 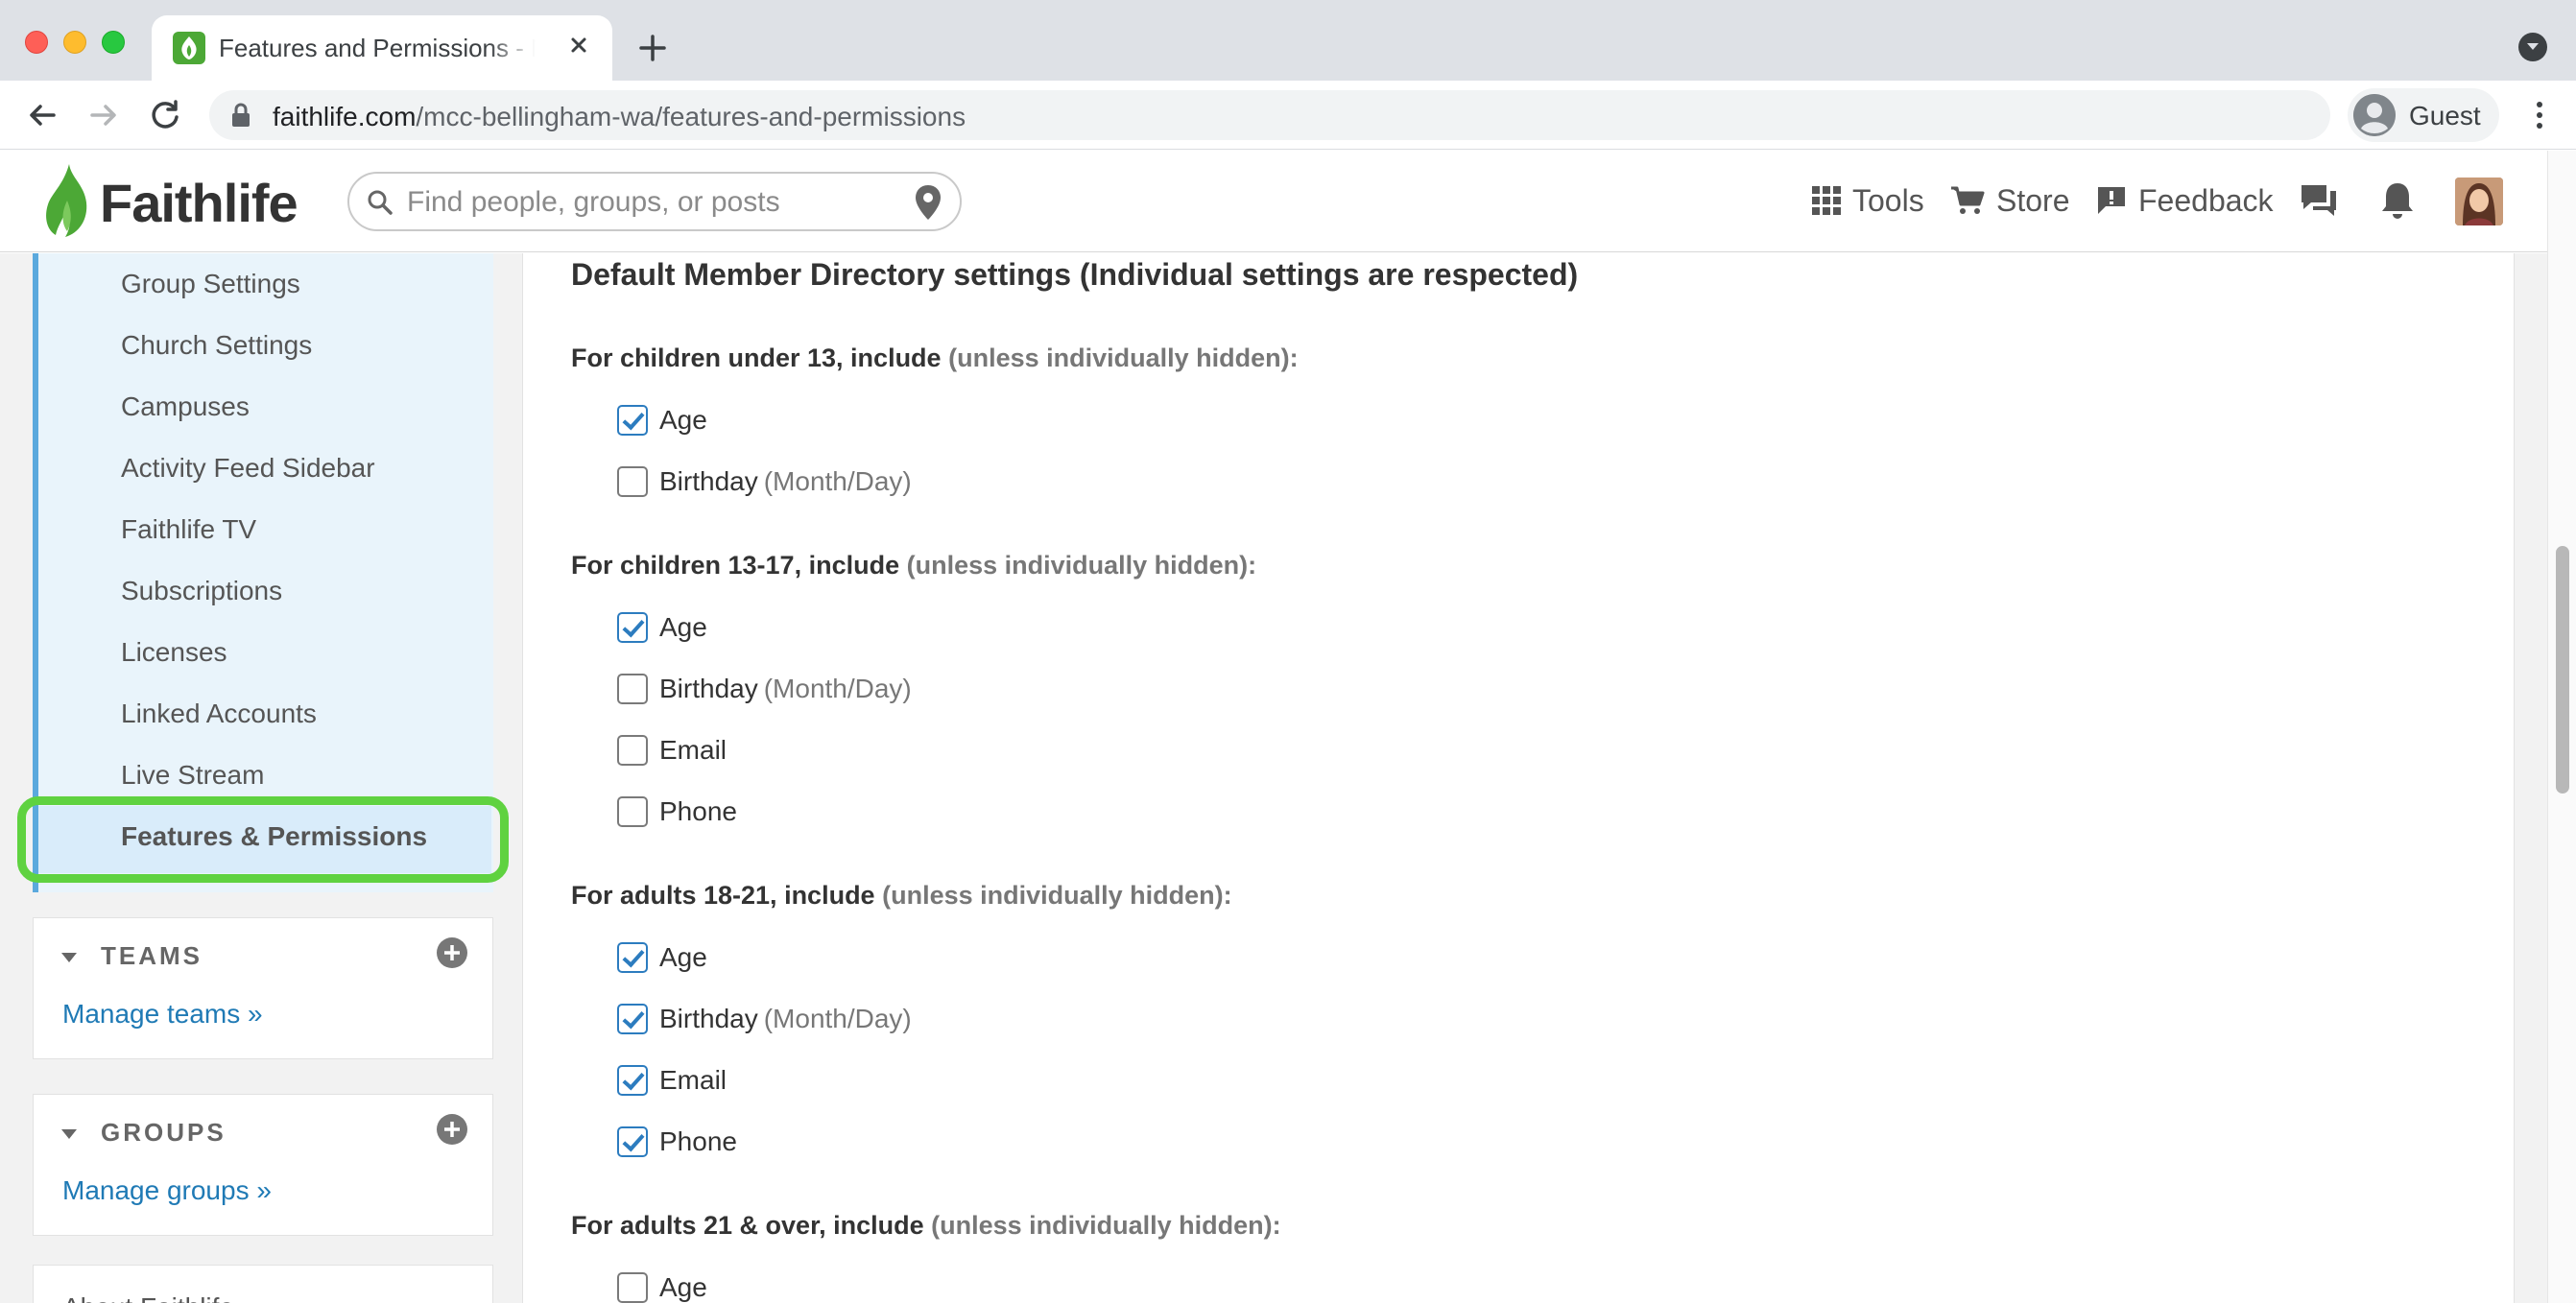 I want to click on new-tab-plus-icon, so click(x=652, y=48).